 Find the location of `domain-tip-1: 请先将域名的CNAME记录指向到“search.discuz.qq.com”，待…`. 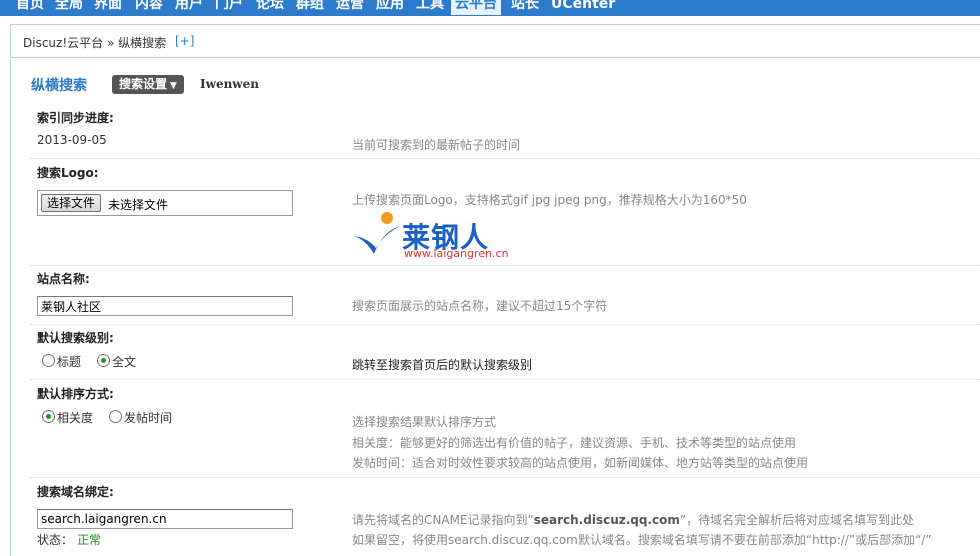

domain-tip-1: 请先将域名的CNAME记录指向到“search.discuz.qq.com”，待… is located at coordinates (633, 519).